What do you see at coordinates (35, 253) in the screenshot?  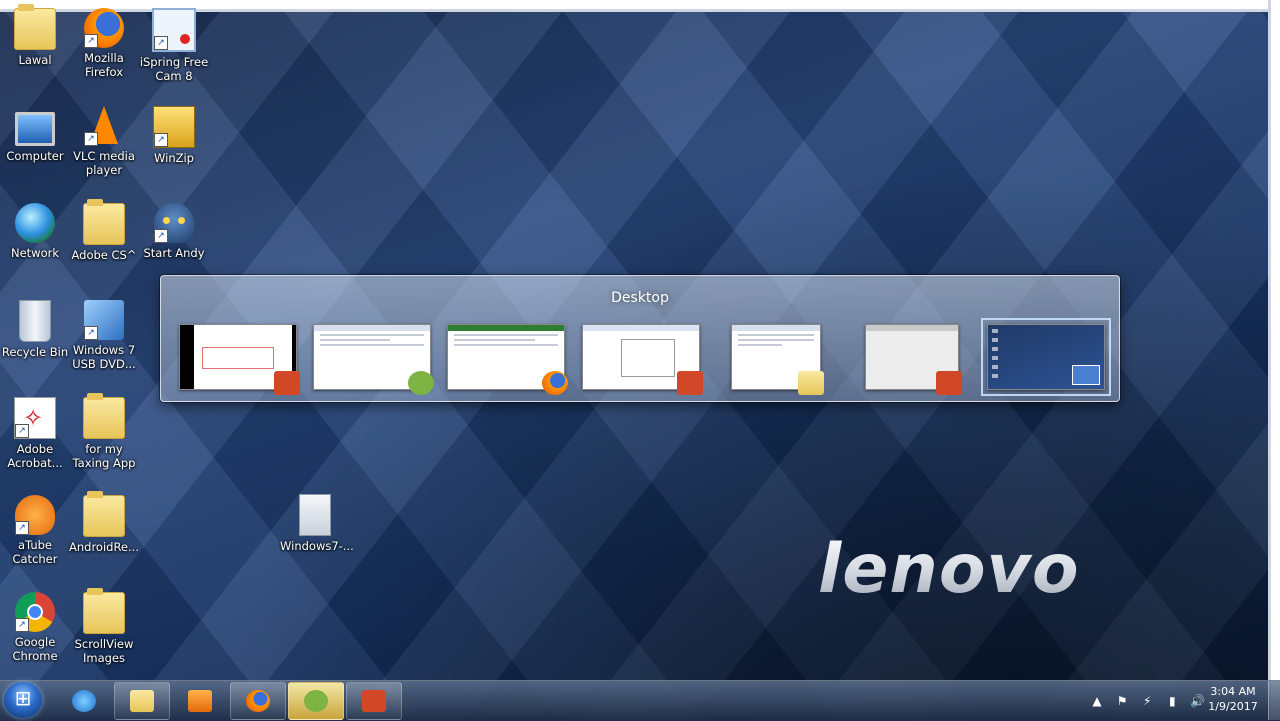 I see `desktop-icon-label: Network` at bounding box center [35, 253].